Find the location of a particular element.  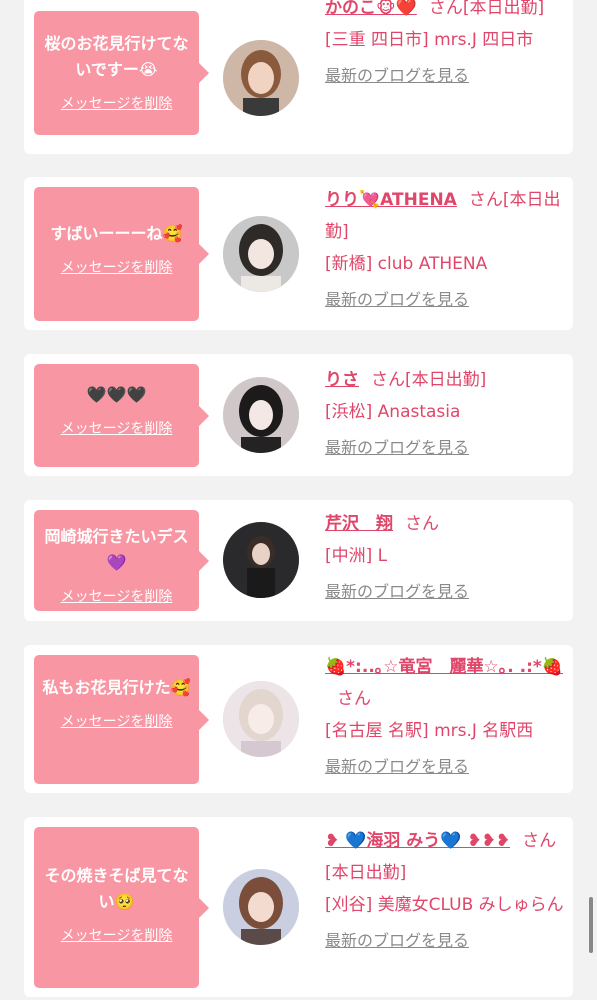

member-info: りさ さん[本日出勤] [浜松] Anastasia 最新のブログを見る is located at coordinates (445, 414).